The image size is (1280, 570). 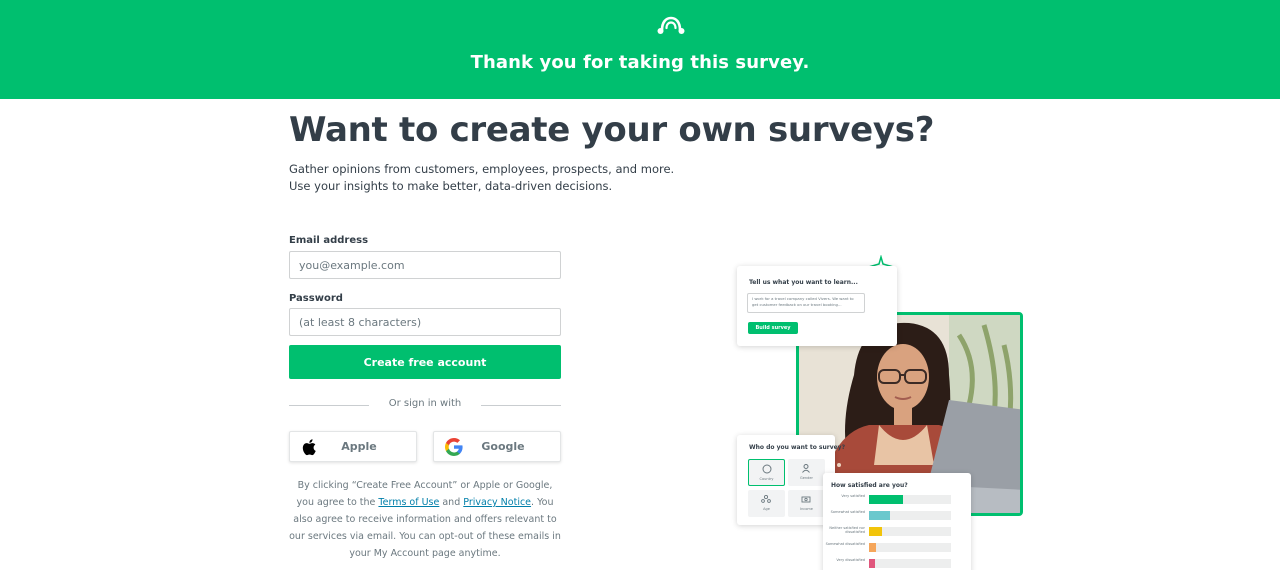 What do you see at coordinates (359, 446) in the screenshot?
I see `apple-label: Apple` at bounding box center [359, 446].